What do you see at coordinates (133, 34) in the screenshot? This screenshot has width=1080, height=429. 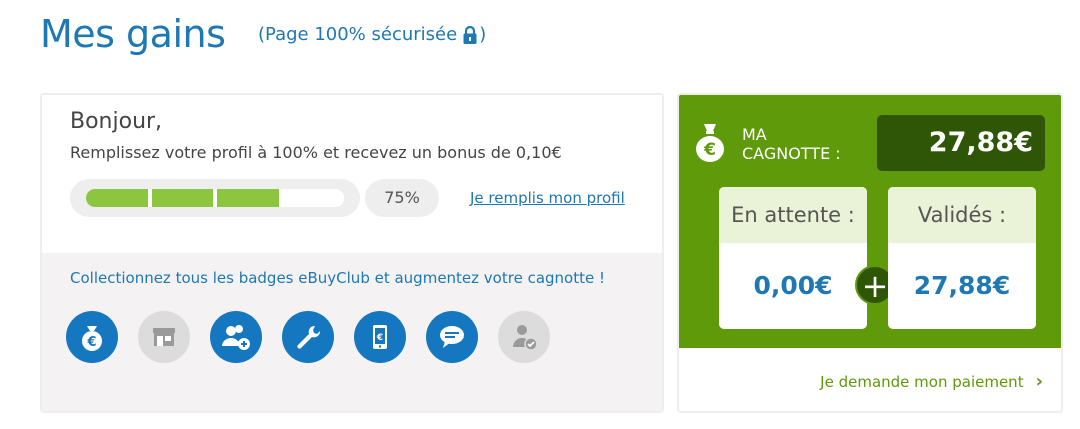 I see `page-title: Mes gains` at bounding box center [133, 34].